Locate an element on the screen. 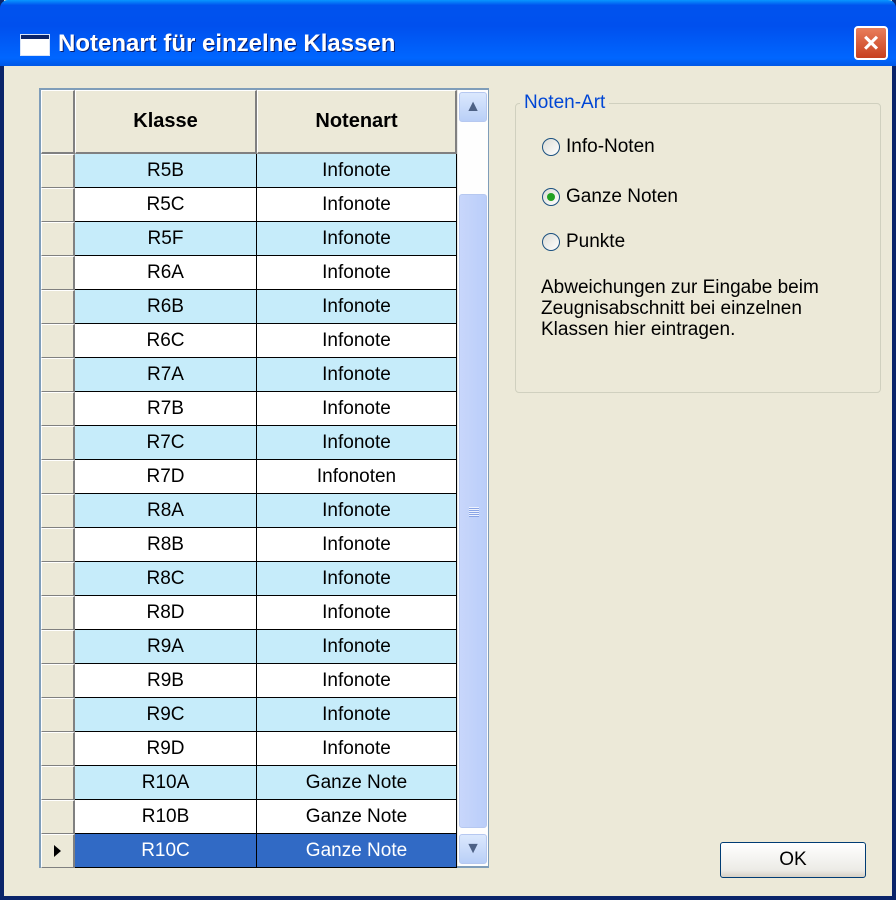  table-row: R10C Ganze Note is located at coordinates (249, 851).